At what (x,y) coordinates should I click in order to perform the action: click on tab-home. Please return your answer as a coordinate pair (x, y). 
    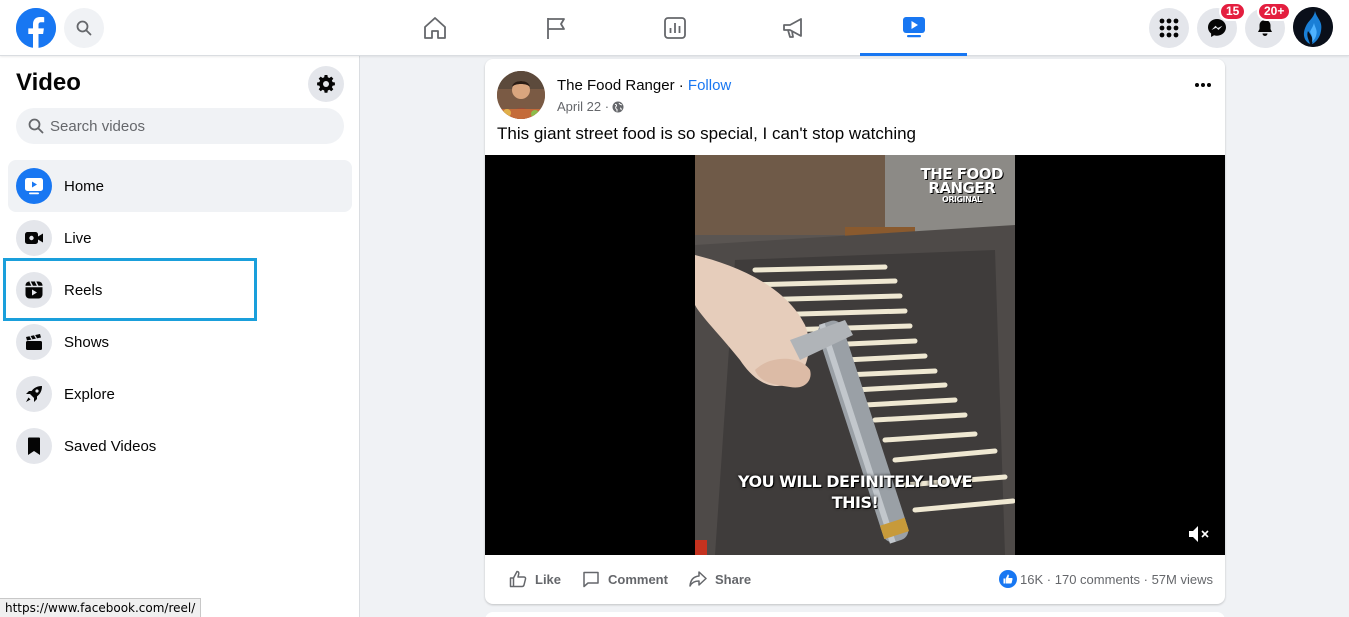
    Looking at the image, I should click on (435, 28).